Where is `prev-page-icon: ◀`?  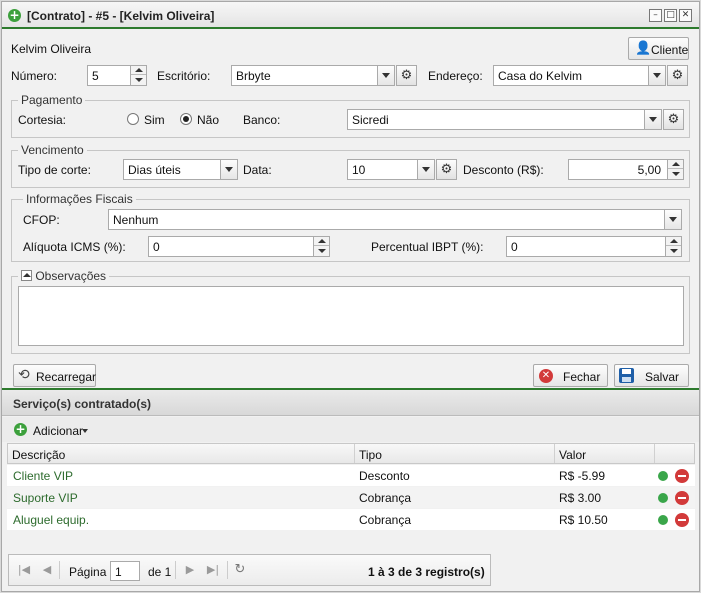
prev-page-icon: ◀ is located at coordinates (47, 570).